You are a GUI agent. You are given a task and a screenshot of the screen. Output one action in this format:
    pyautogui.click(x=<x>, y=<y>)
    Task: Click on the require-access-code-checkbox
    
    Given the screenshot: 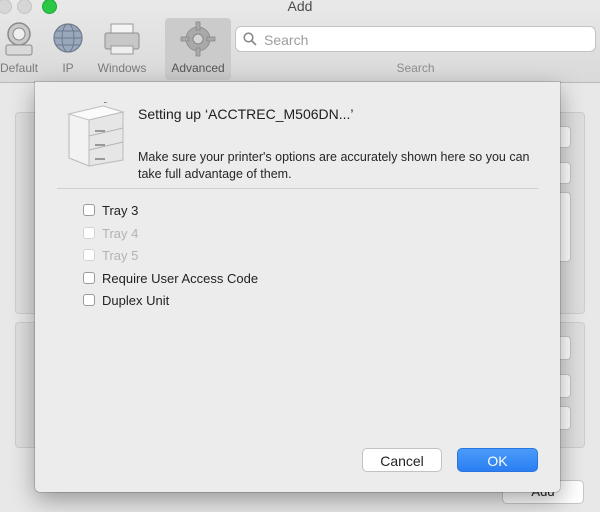 What is the action you would take?
    pyautogui.click(x=89, y=278)
    